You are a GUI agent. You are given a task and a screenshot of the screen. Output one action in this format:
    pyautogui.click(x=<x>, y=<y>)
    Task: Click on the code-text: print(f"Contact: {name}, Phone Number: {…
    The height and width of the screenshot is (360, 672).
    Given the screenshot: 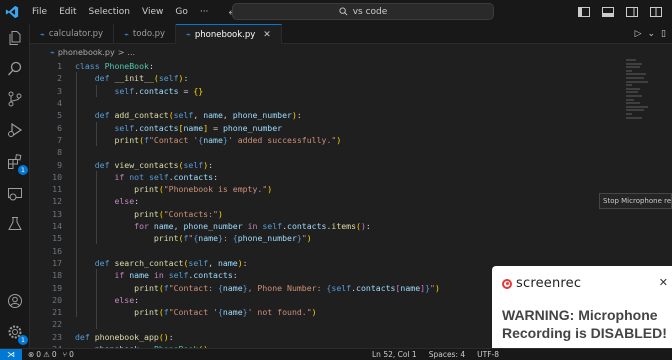 What is the action you would take?
    pyautogui.click(x=287, y=287)
    